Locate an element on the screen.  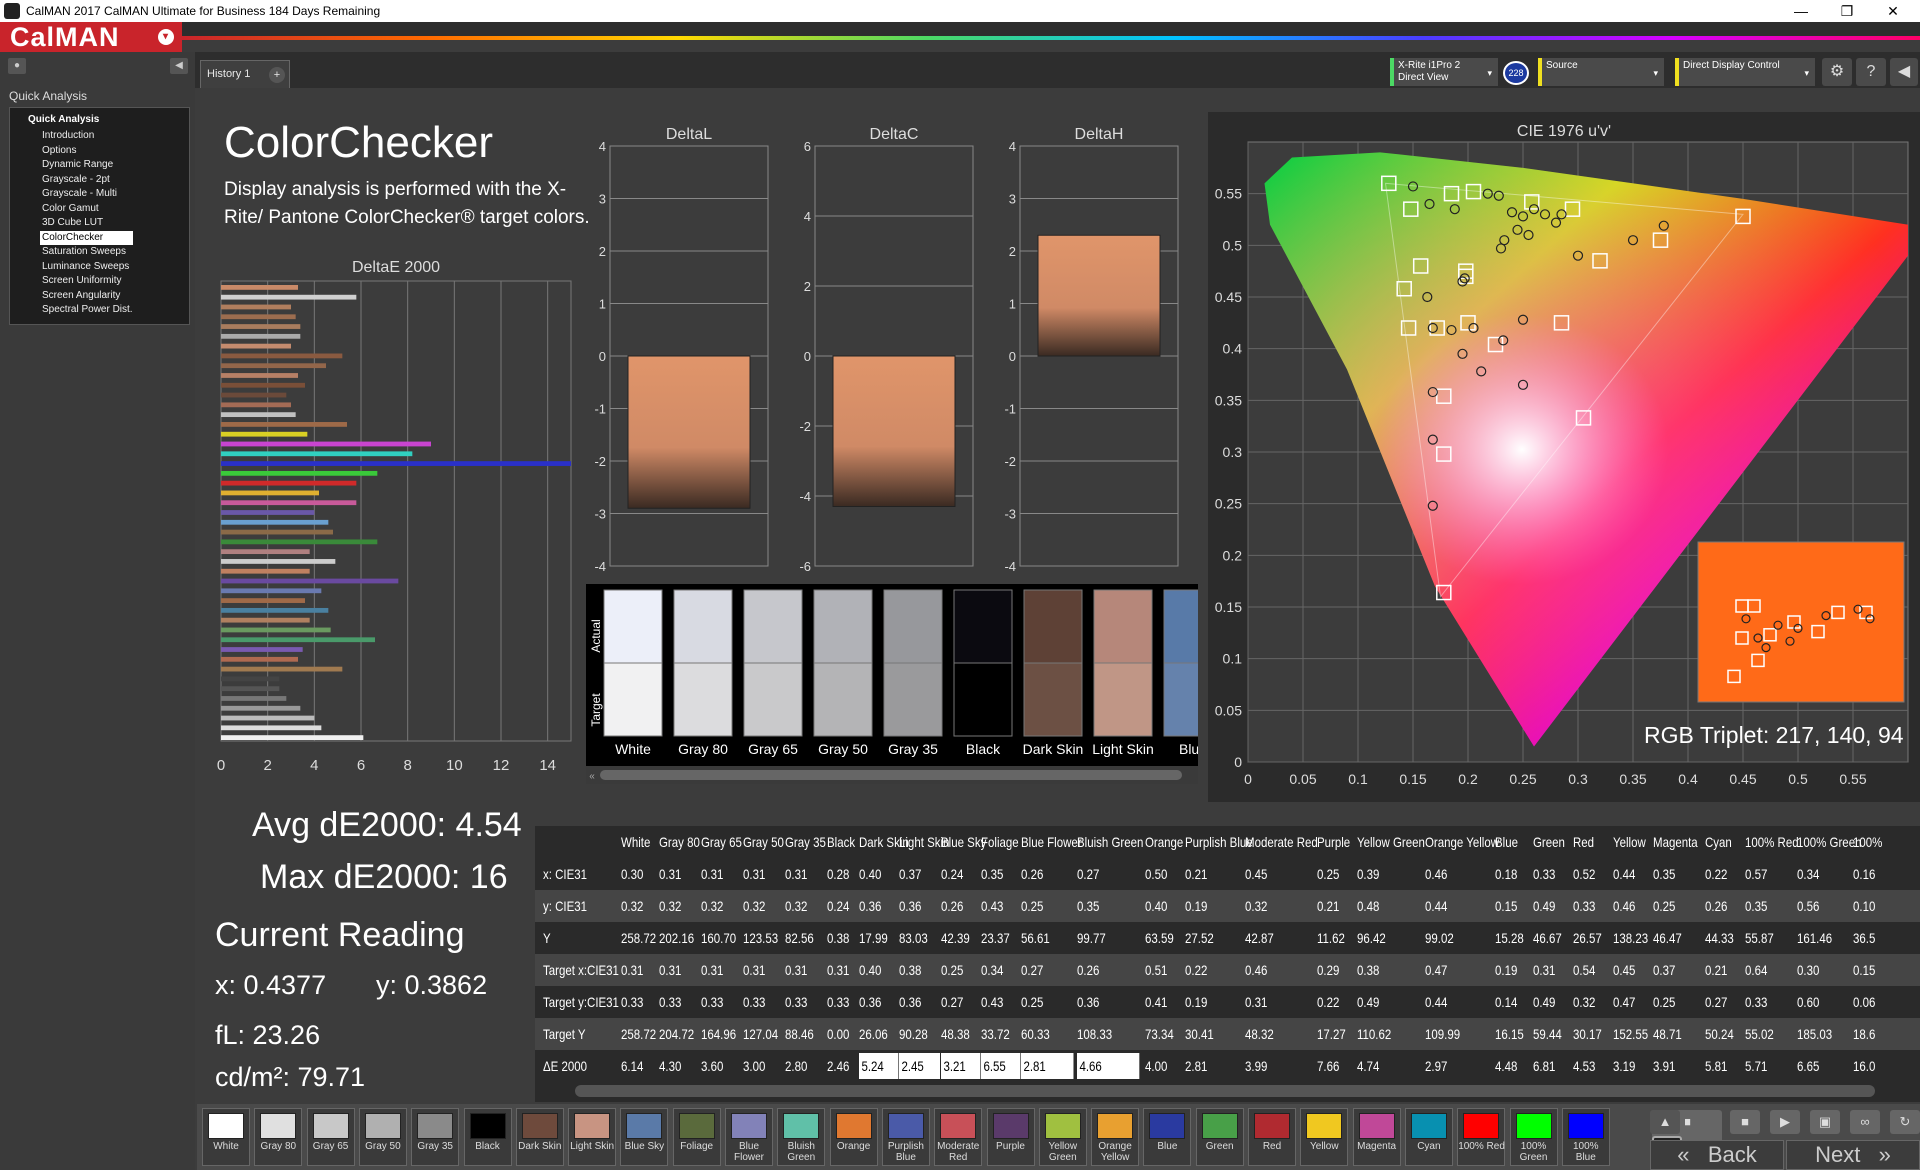
patch-scrollbar-thumb is located at coordinates (891, 775).